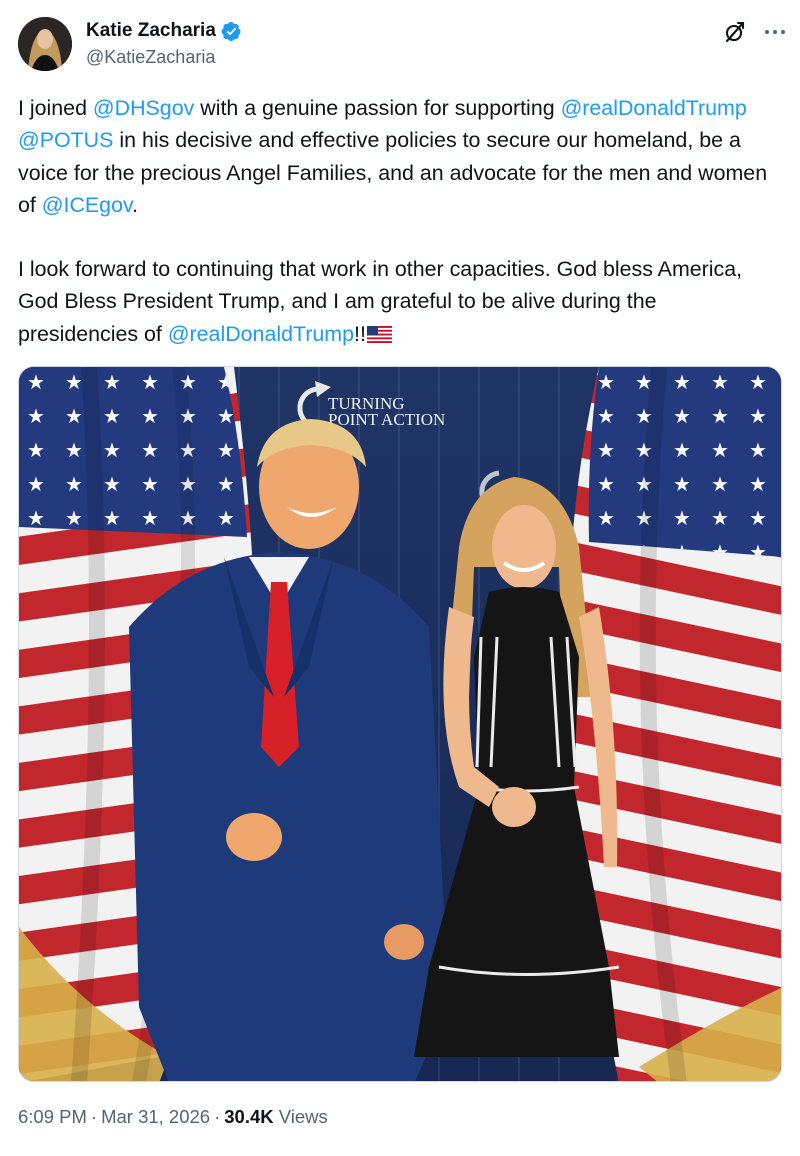 This screenshot has width=800, height=1156. Describe the element at coordinates (735, 32) in the screenshot. I see `grok-icon` at that location.